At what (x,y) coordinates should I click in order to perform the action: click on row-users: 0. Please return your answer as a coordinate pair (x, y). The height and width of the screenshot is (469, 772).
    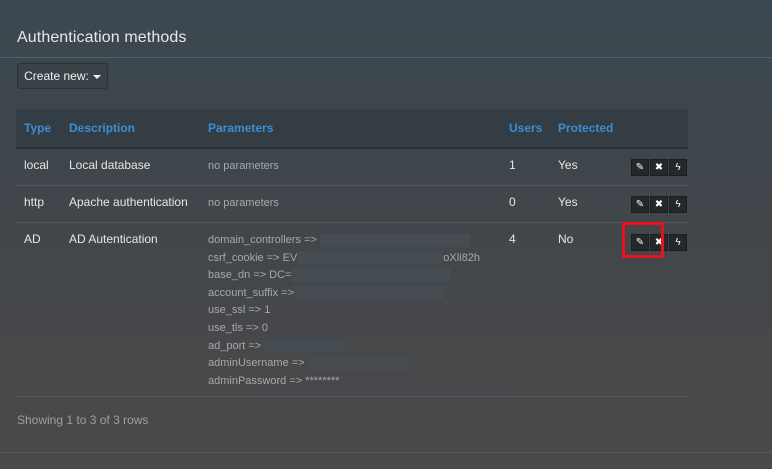
    Looking at the image, I should click on (512, 202).